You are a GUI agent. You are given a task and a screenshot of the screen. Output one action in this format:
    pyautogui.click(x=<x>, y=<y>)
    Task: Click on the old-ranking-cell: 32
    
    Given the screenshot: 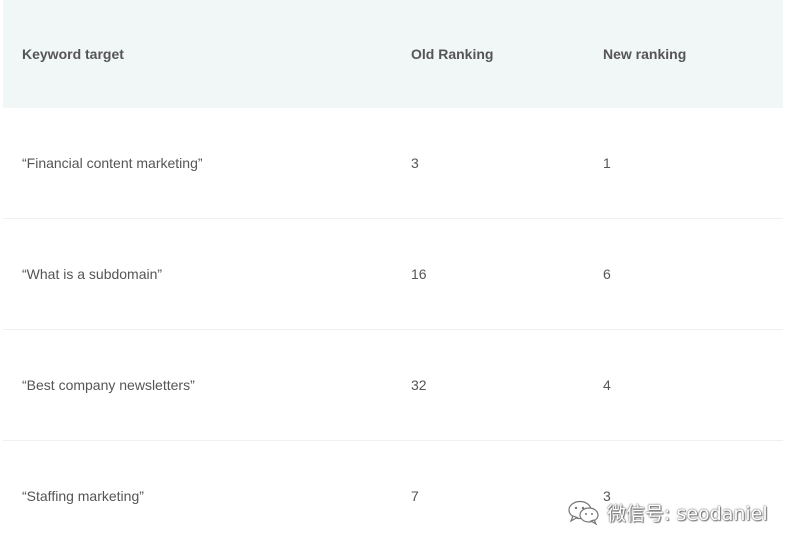 What is the action you would take?
    pyautogui.click(x=419, y=385)
    